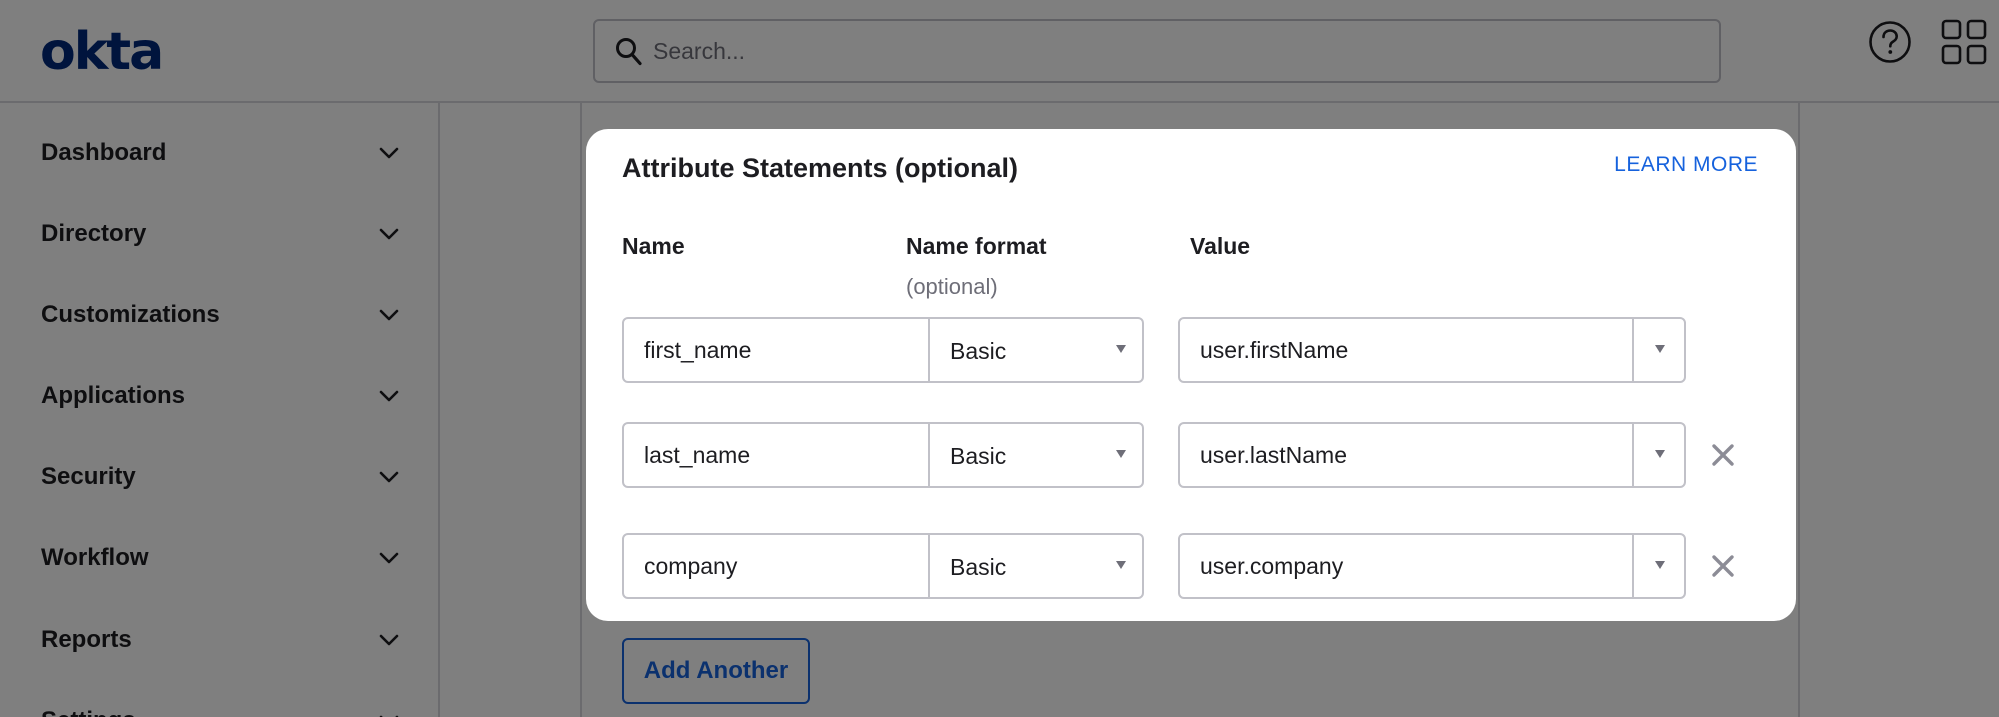 The width and height of the screenshot is (1999, 717). I want to click on panel-title: Attribute Statements (optional), so click(820, 168).